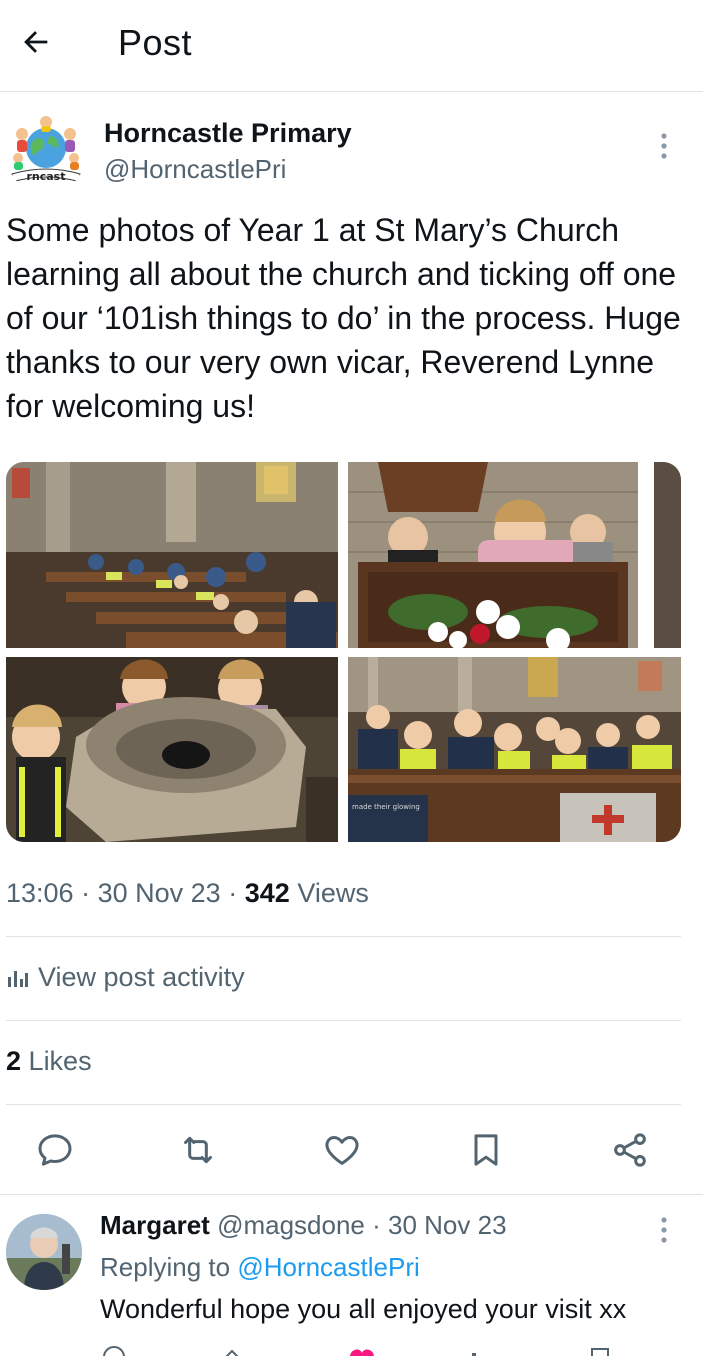  Describe the element at coordinates (172, 749) in the screenshot. I see `photo-baptismal-font` at that location.